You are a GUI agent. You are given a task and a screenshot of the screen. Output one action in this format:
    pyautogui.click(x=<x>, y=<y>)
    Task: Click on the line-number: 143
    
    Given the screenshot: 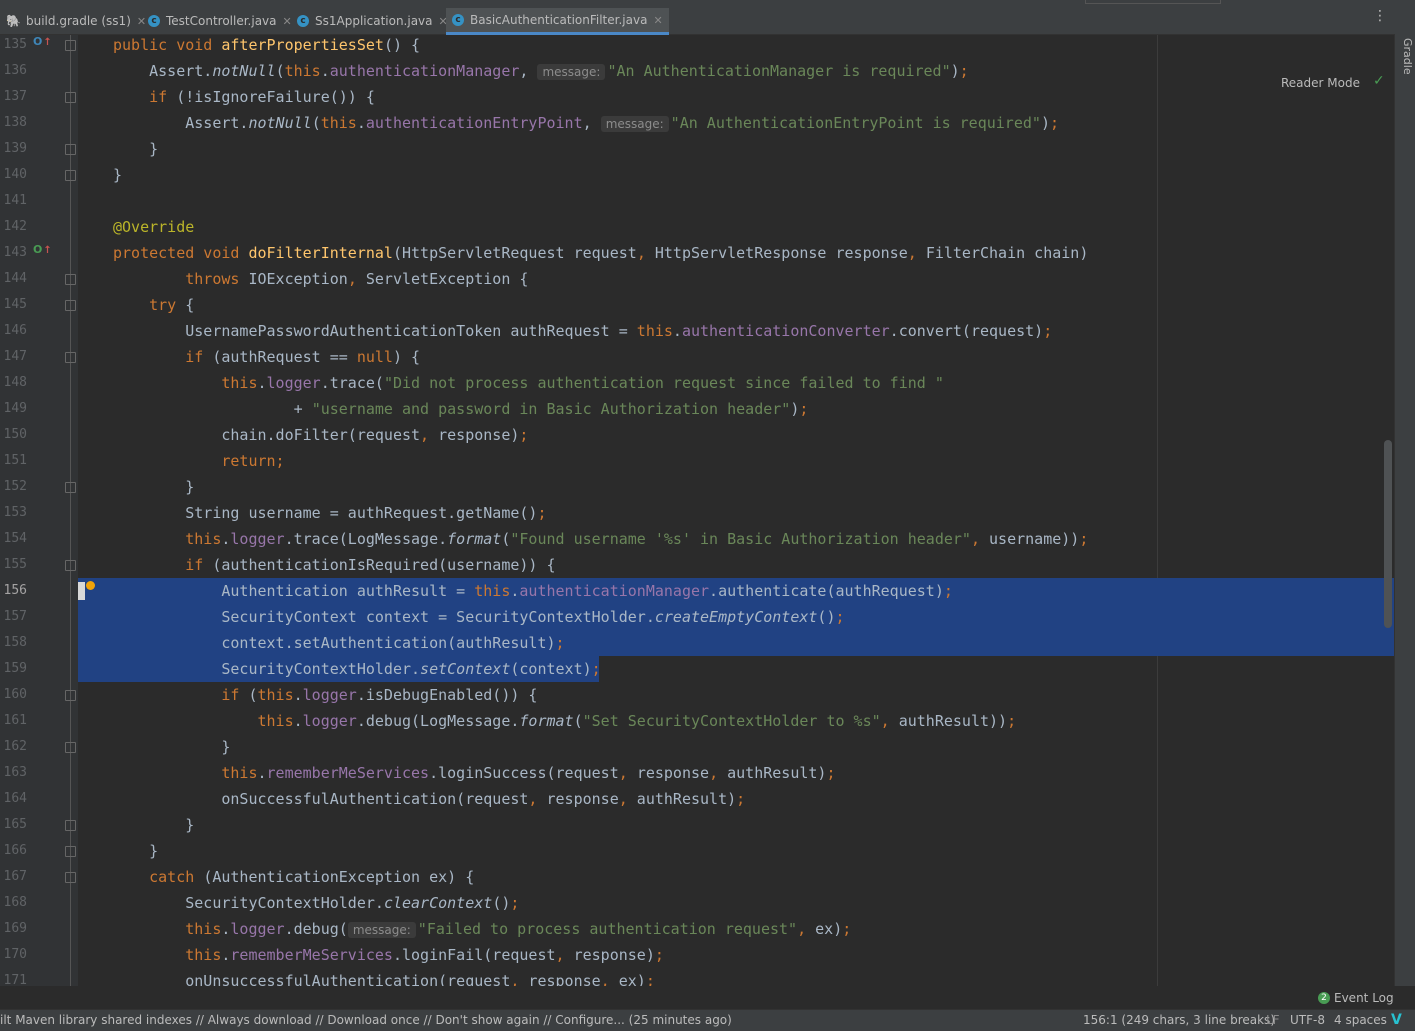 What is the action you would take?
    pyautogui.click(x=13, y=253)
    